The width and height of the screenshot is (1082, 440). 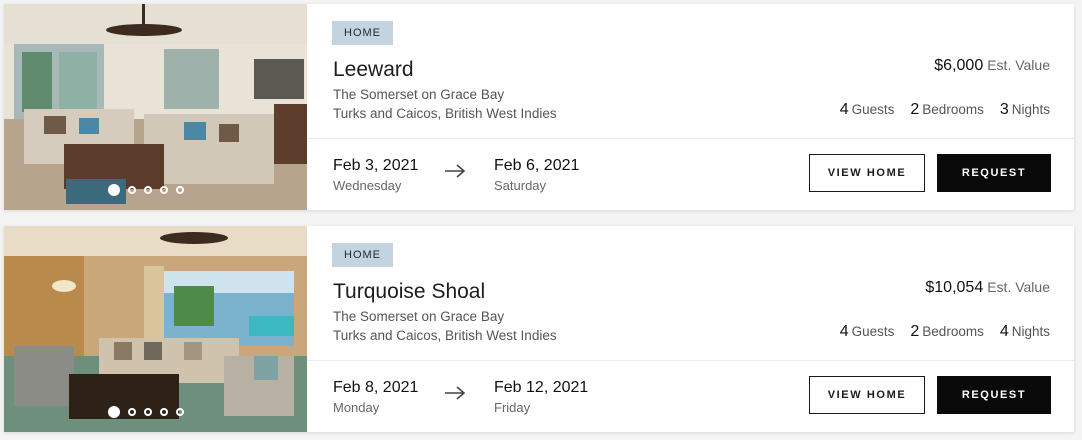 What do you see at coordinates (375, 397) in the screenshot?
I see `checkin-date: Feb 8, 2021 Monday` at bounding box center [375, 397].